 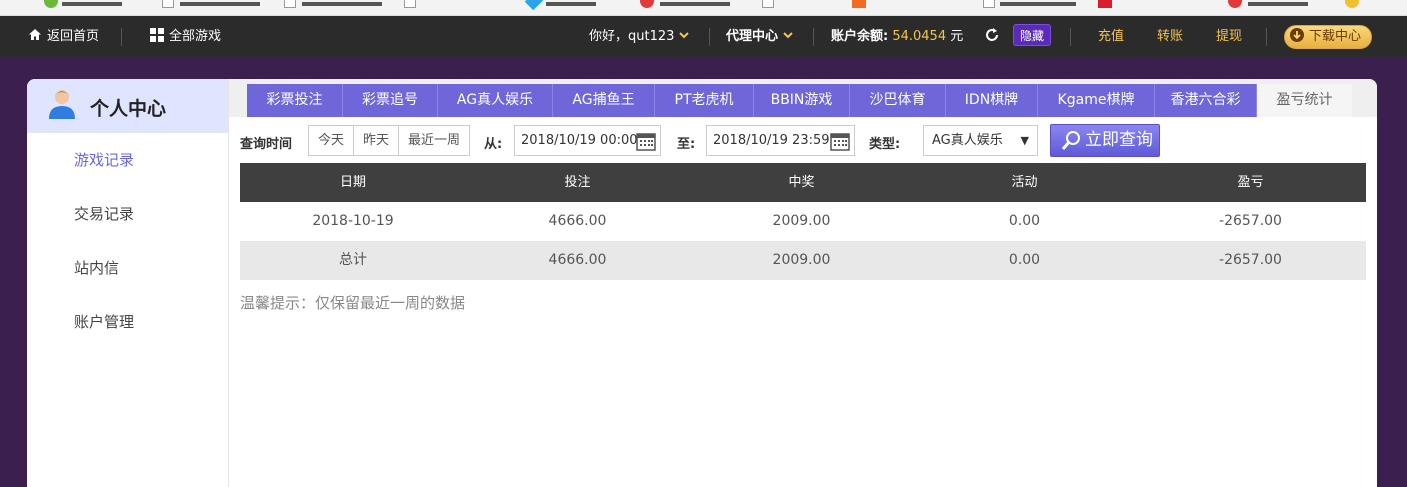 I want to click on sidebar-title: 个人中心, so click(x=128, y=109).